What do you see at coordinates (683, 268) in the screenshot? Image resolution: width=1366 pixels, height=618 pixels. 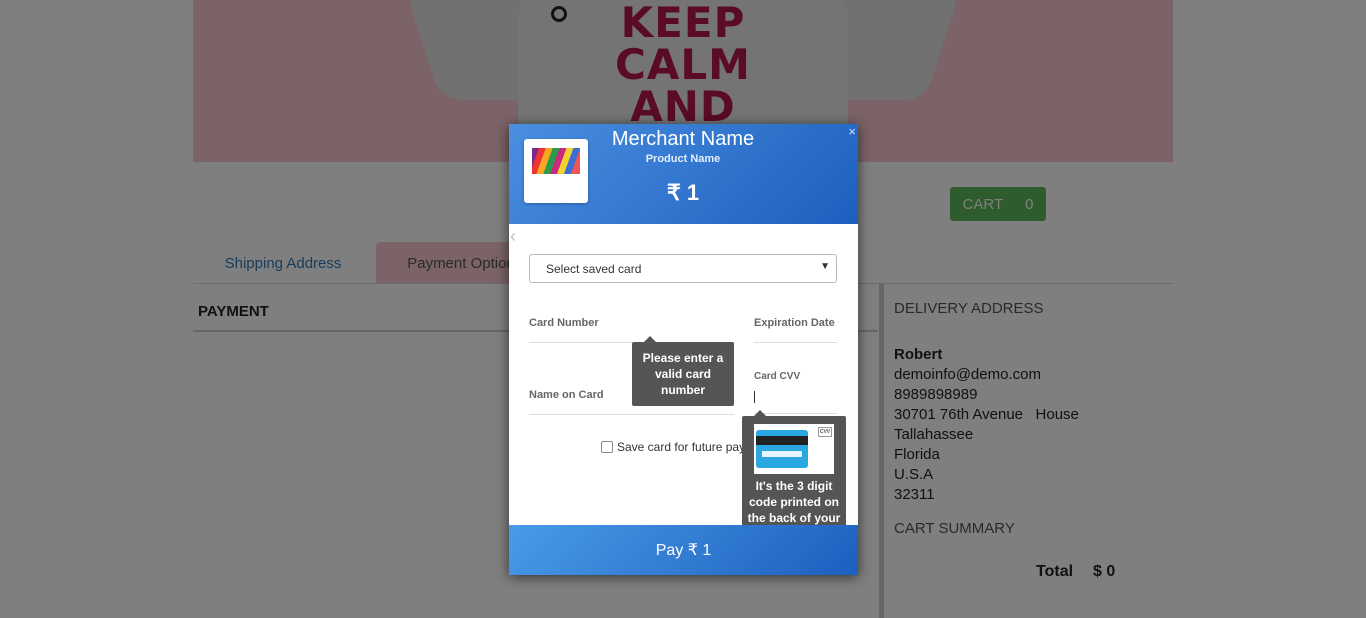 I see `saved-card-select: Select saved card ▼` at bounding box center [683, 268].